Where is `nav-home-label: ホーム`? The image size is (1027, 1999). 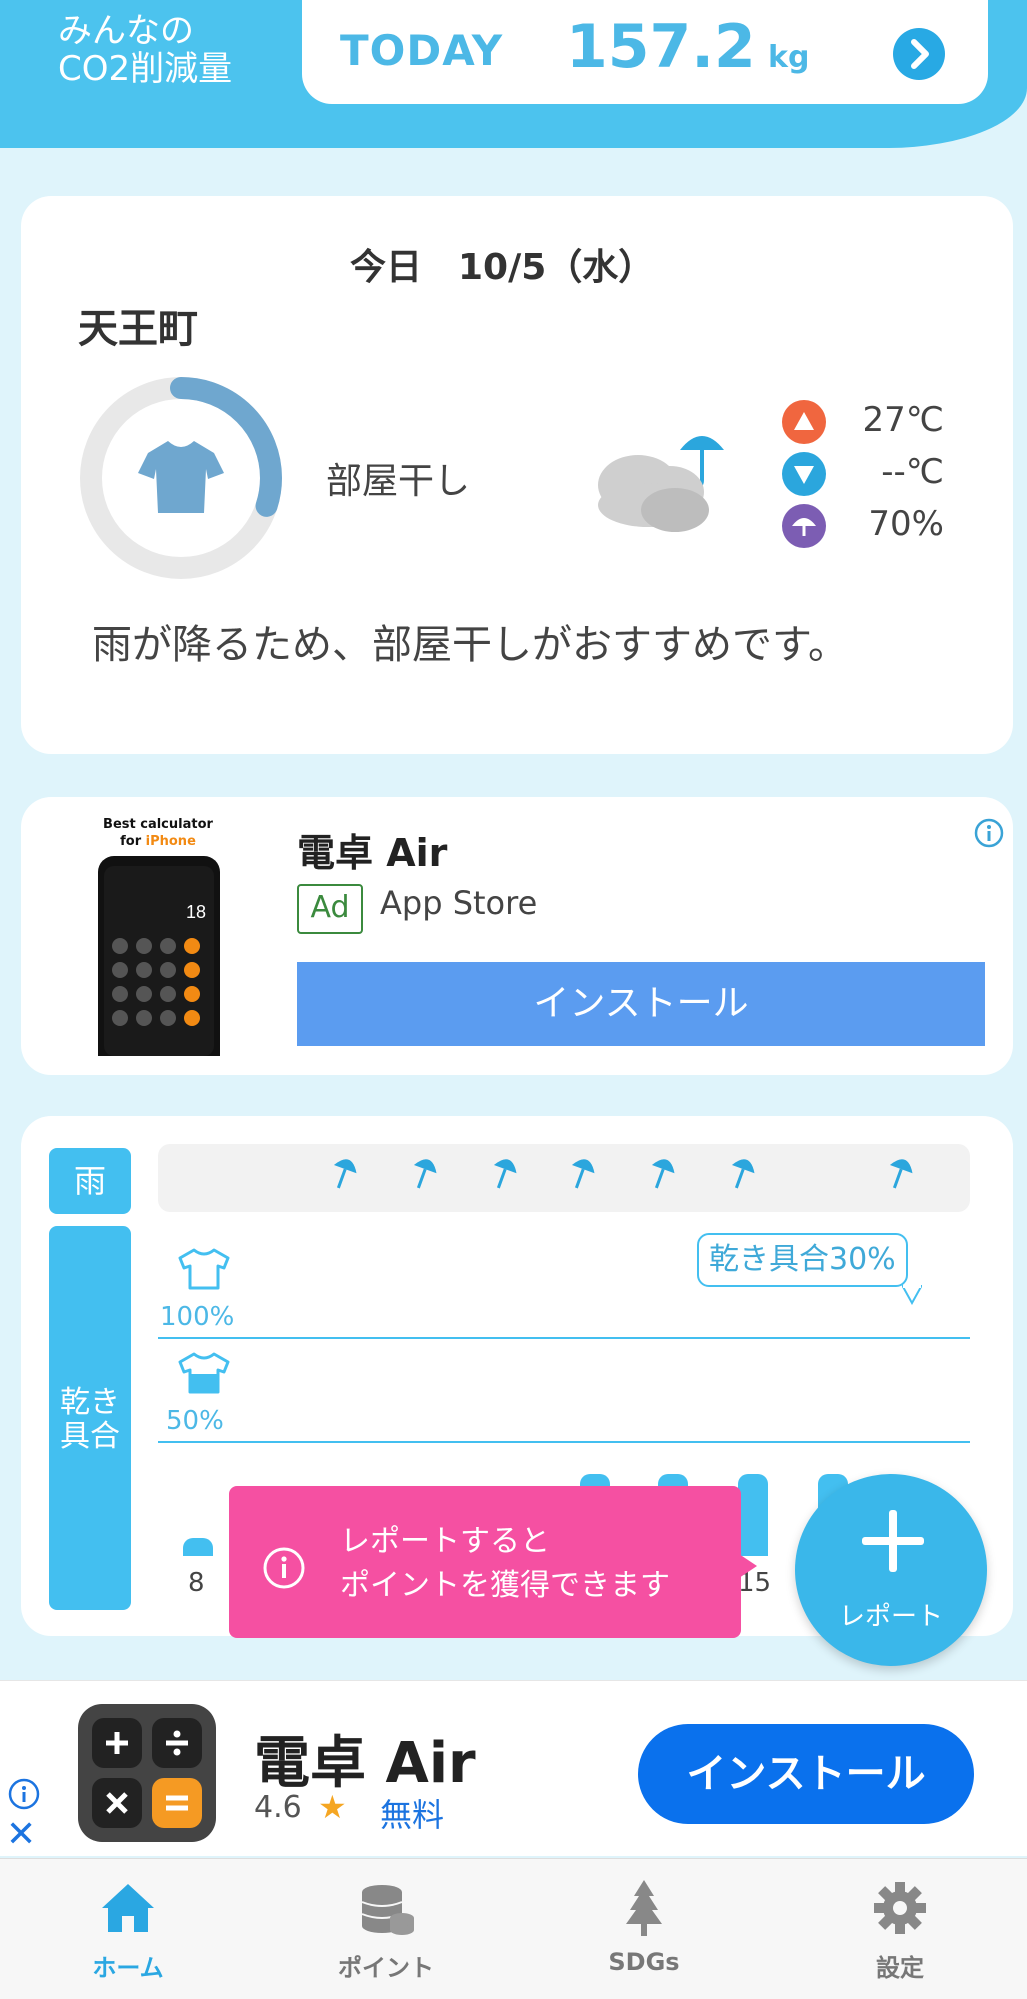 nav-home-label: ホーム is located at coordinates (128, 1968).